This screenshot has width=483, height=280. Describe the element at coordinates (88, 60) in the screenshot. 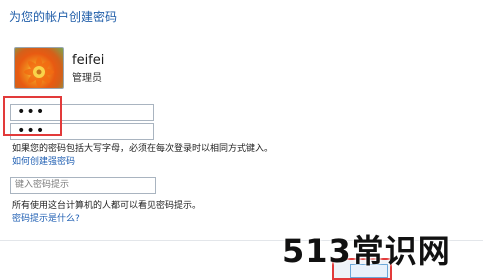

I see `user-name: feifei` at that location.